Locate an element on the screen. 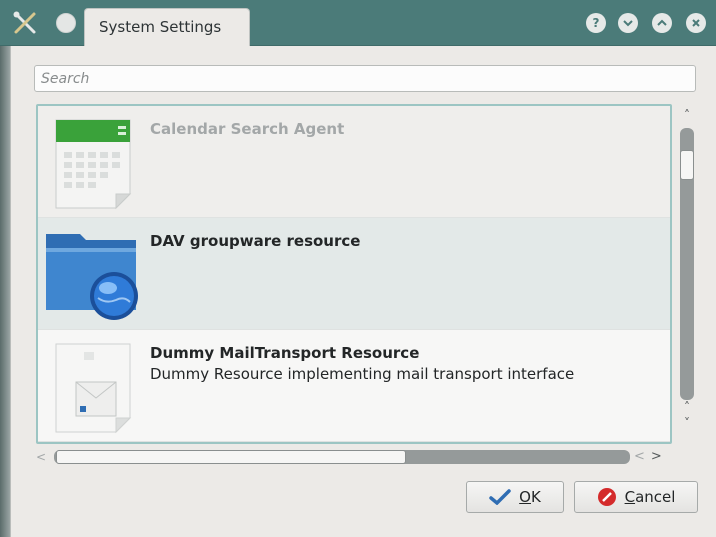 The width and height of the screenshot is (716, 537). chevron-right-icon: > is located at coordinates (659, 456).